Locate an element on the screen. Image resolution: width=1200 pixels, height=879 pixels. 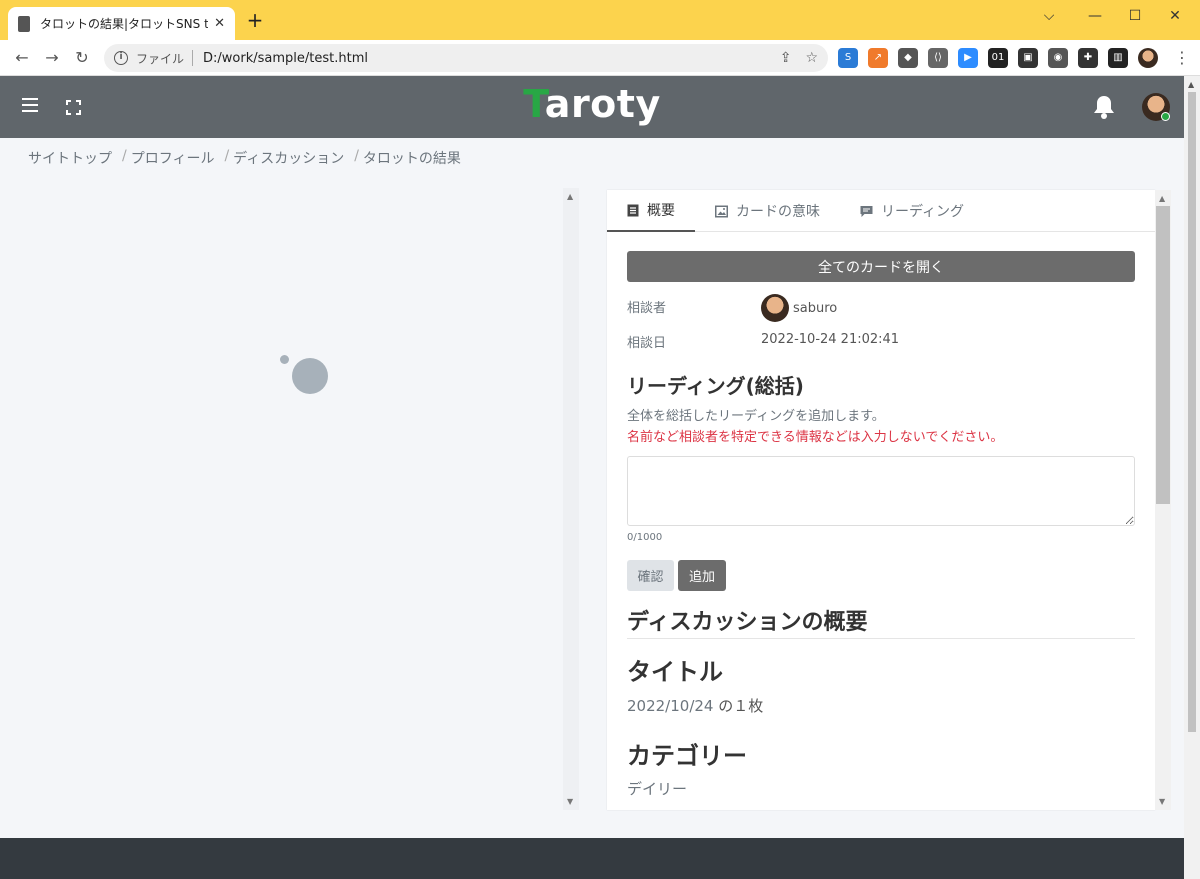
omnibox-divider is located at coordinates (193, 58).